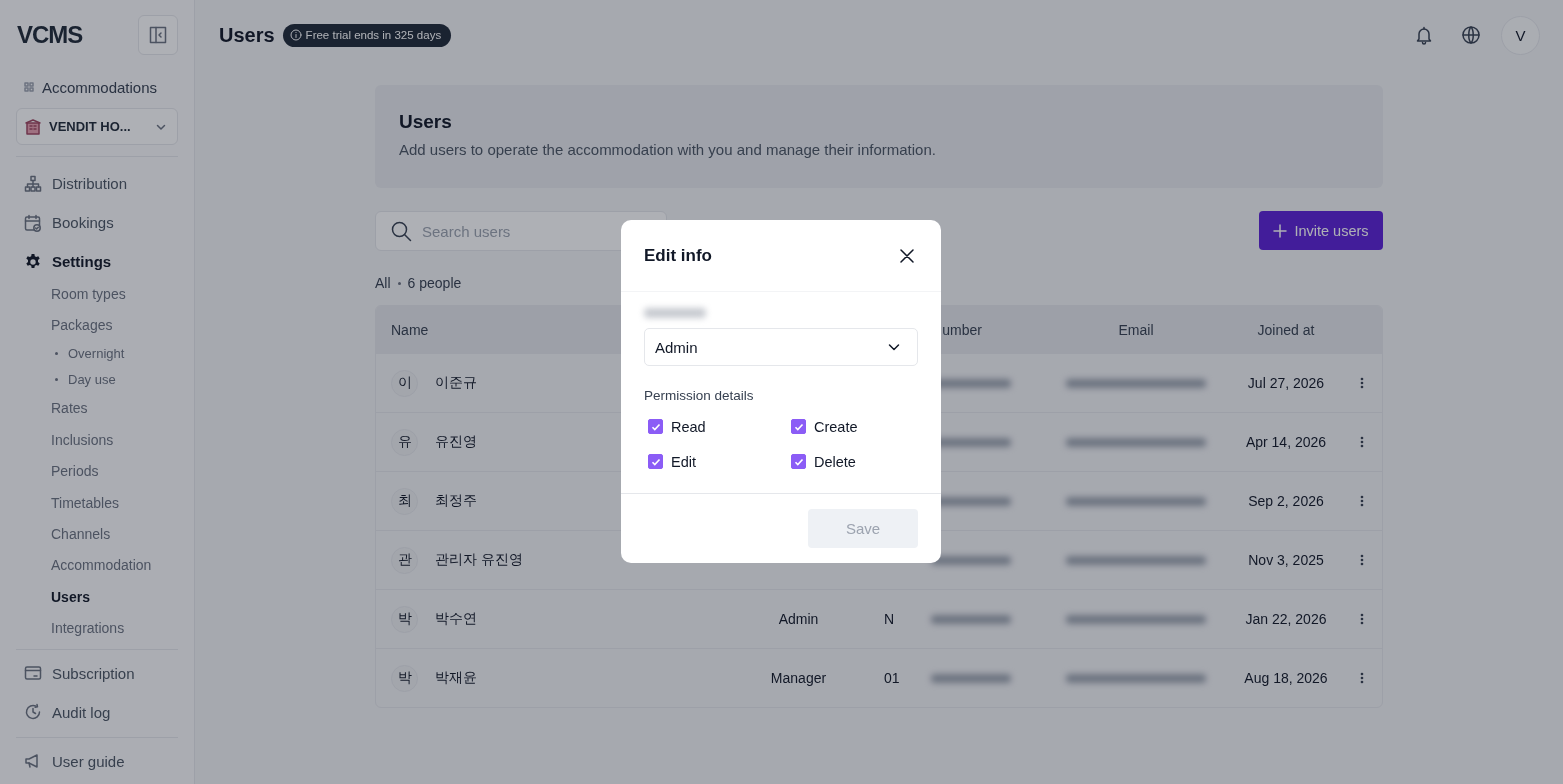  What do you see at coordinates (295, 35) in the screenshot?
I see `info-icon` at bounding box center [295, 35].